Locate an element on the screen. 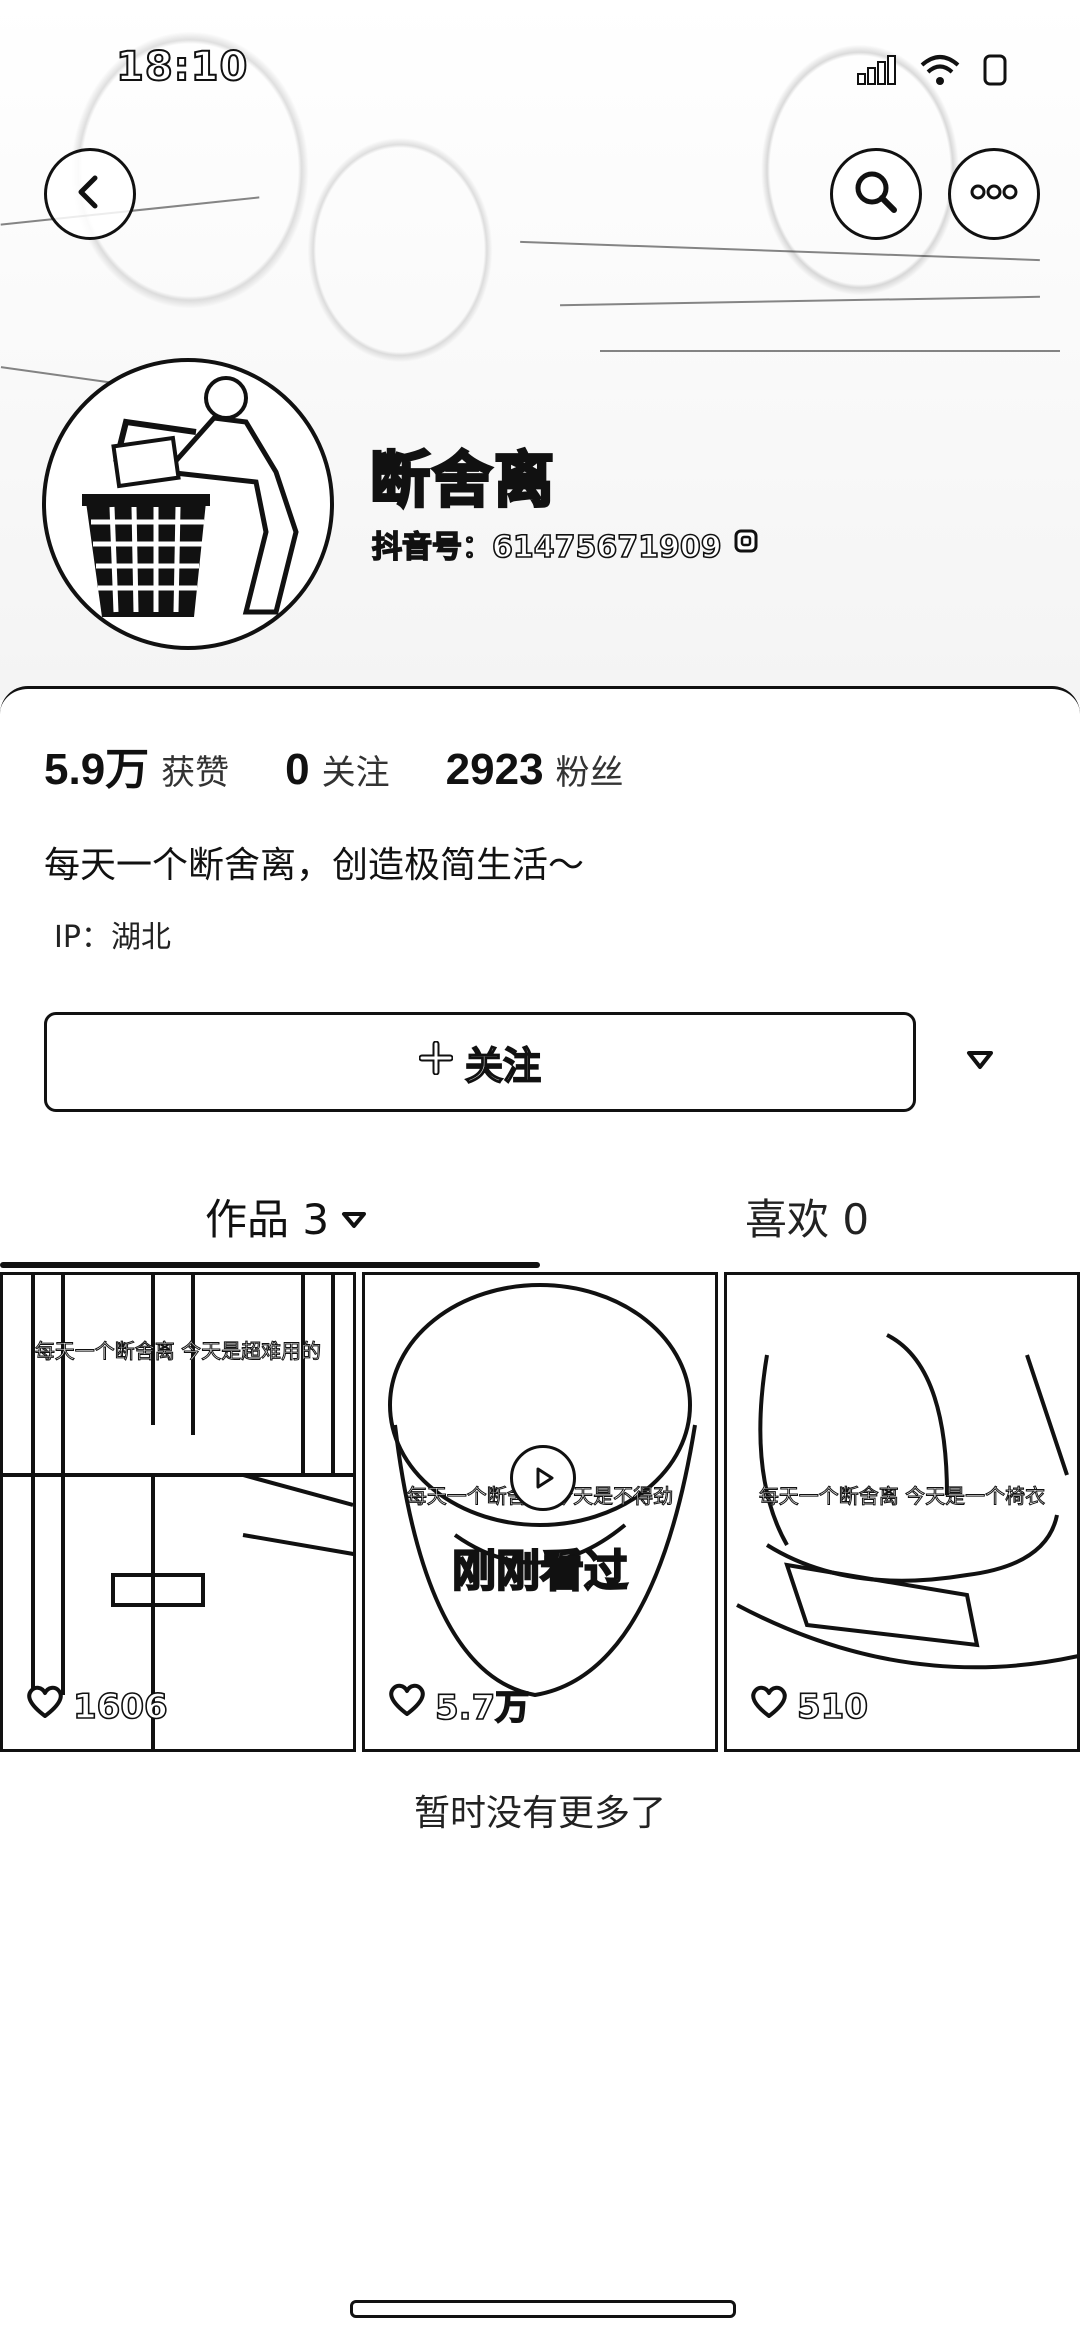 The height and width of the screenshot is (2340, 1080). chevron-left-icon is located at coordinates (90, 194).